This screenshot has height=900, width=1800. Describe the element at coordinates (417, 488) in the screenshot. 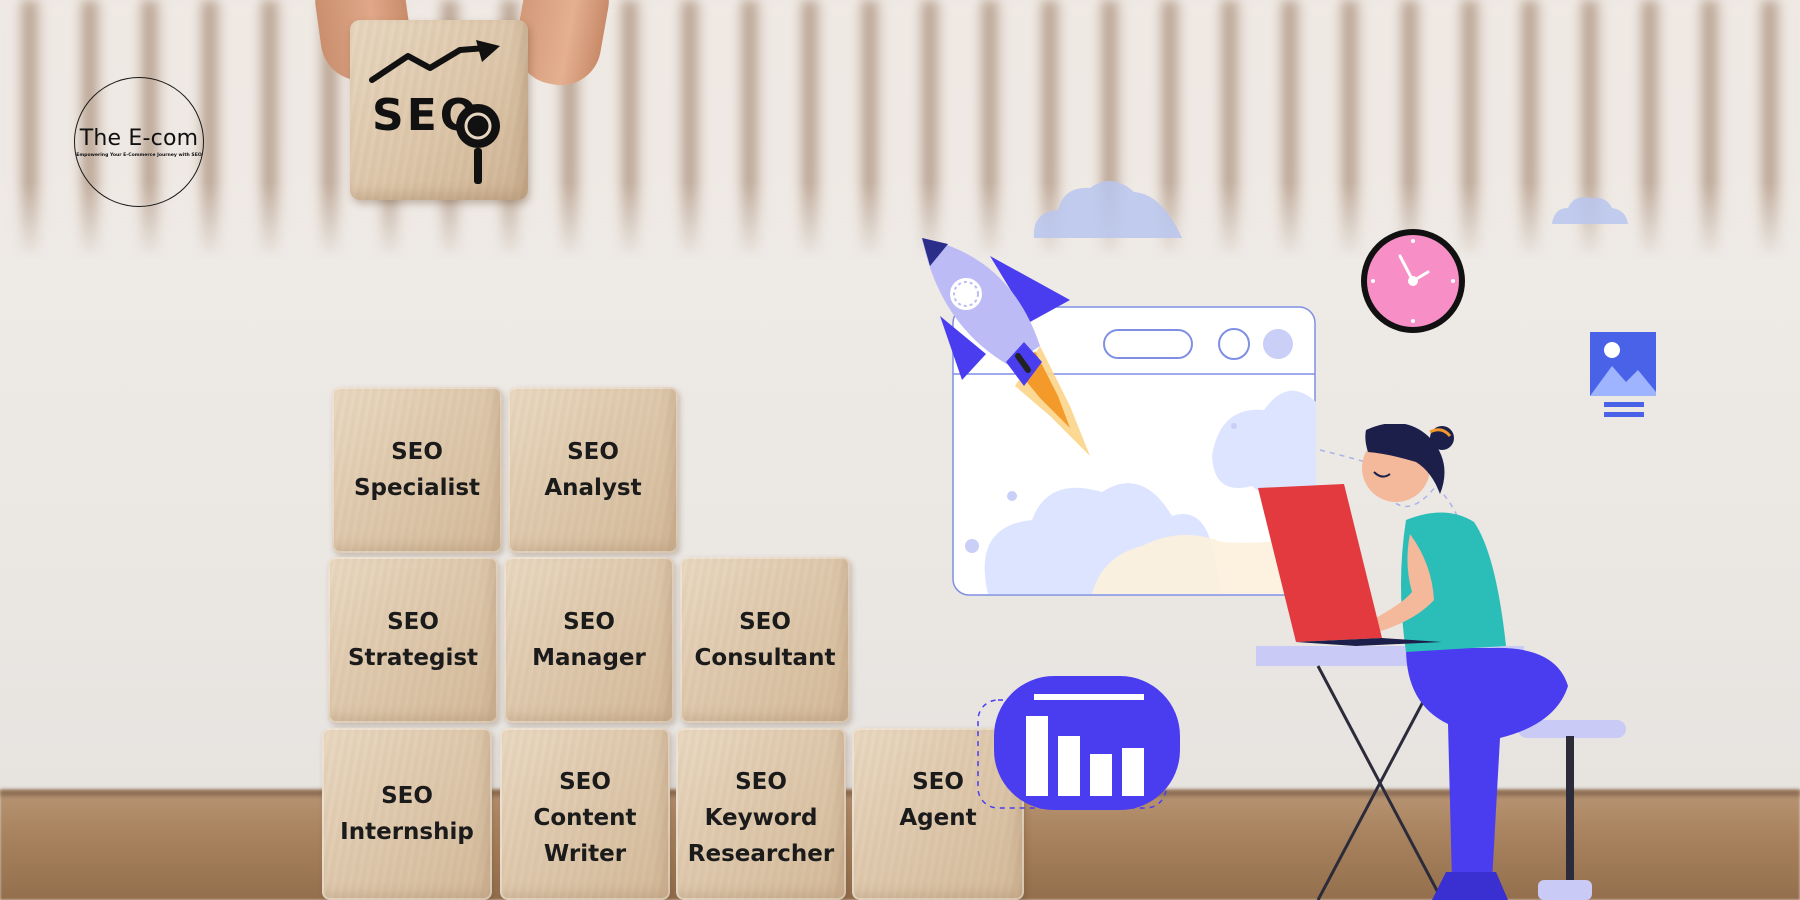

I see `block-line: Specialist` at that location.